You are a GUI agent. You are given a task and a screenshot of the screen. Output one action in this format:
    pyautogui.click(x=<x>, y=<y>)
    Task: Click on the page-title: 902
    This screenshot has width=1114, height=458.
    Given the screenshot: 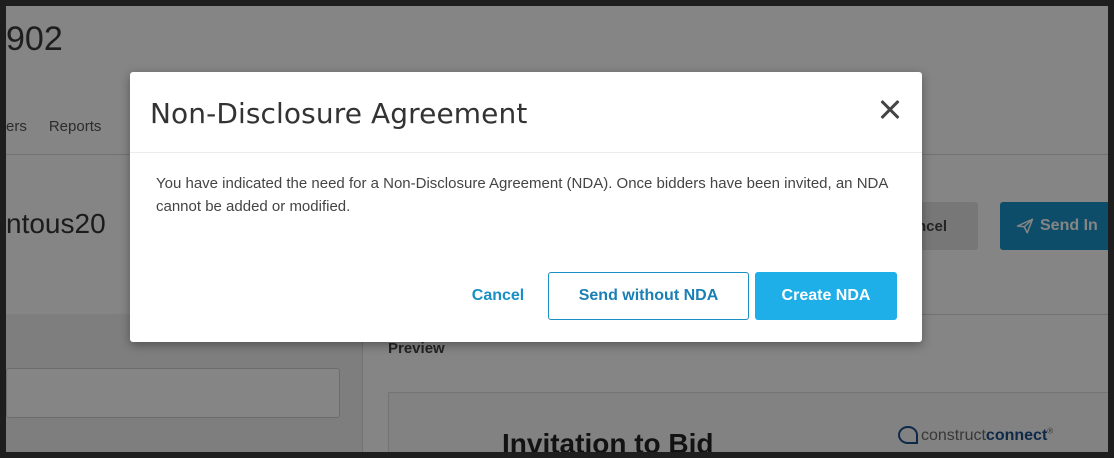 What is the action you would take?
    pyautogui.click(x=34, y=39)
    